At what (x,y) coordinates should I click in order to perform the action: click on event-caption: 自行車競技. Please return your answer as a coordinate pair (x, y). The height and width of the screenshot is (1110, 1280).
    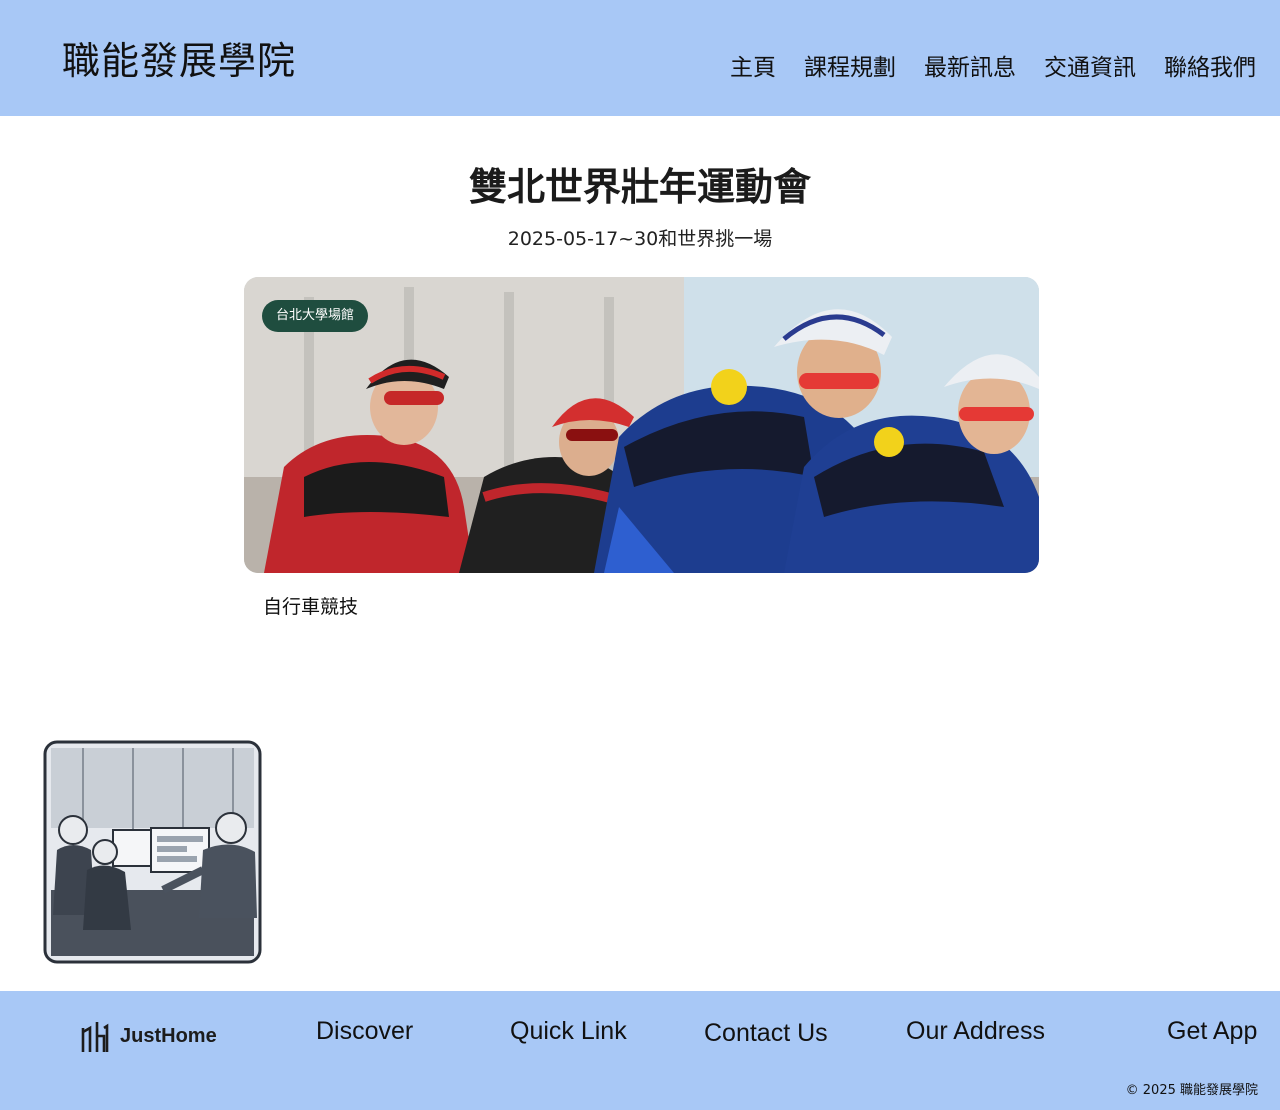
    Looking at the image, I should click on (310, 605).